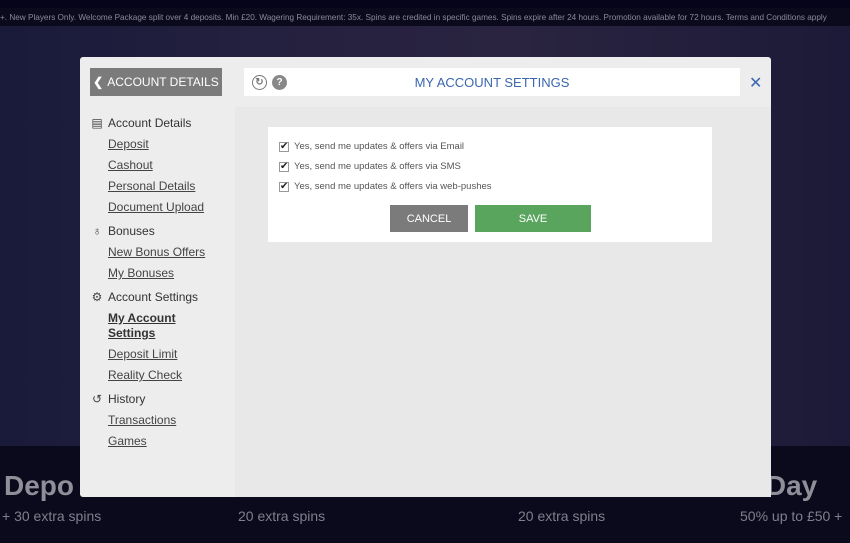 Image resolution: width=850 pixels, height=543 pixels. I want to click on support-icon: ↻, so click(259, 82).